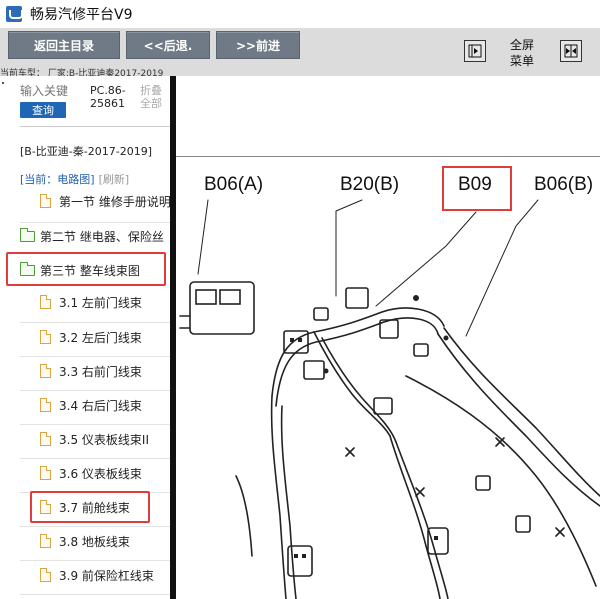  I want to click on tree-item-3-5: 3.5 仪表板线束II, so click(94, 439).